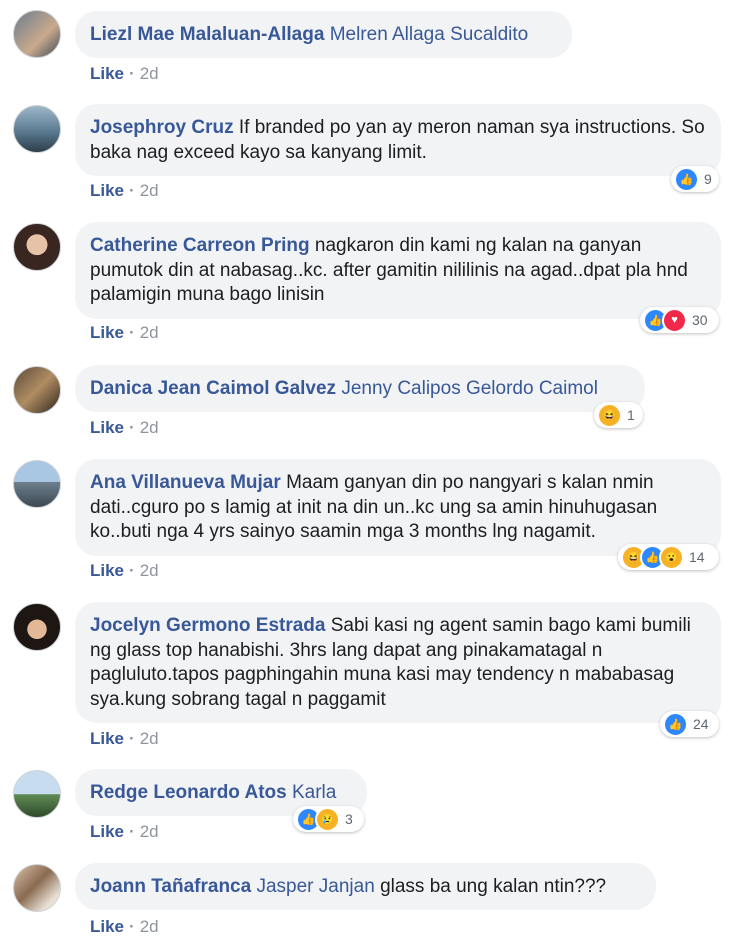 The height and width of the screenshot is (947, 750). What do you see at coordinates (162, 127) in the screenshot?
I see `comment-author: Josephroy Cruz` at bounding box center [162, 127].